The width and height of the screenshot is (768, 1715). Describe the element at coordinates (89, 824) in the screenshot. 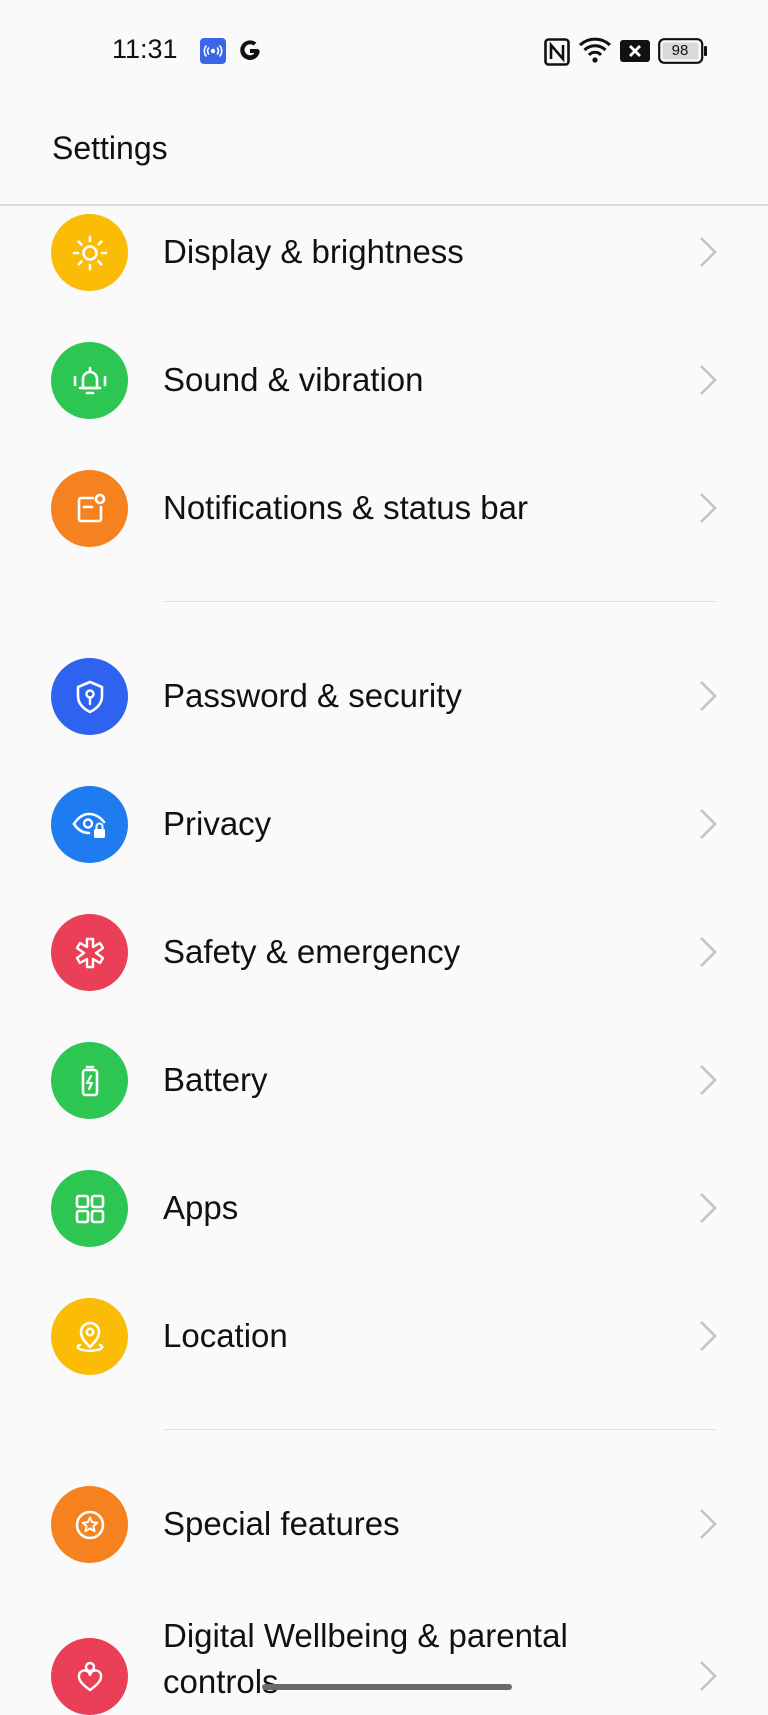

I see `eye-lock-icon` at that location.